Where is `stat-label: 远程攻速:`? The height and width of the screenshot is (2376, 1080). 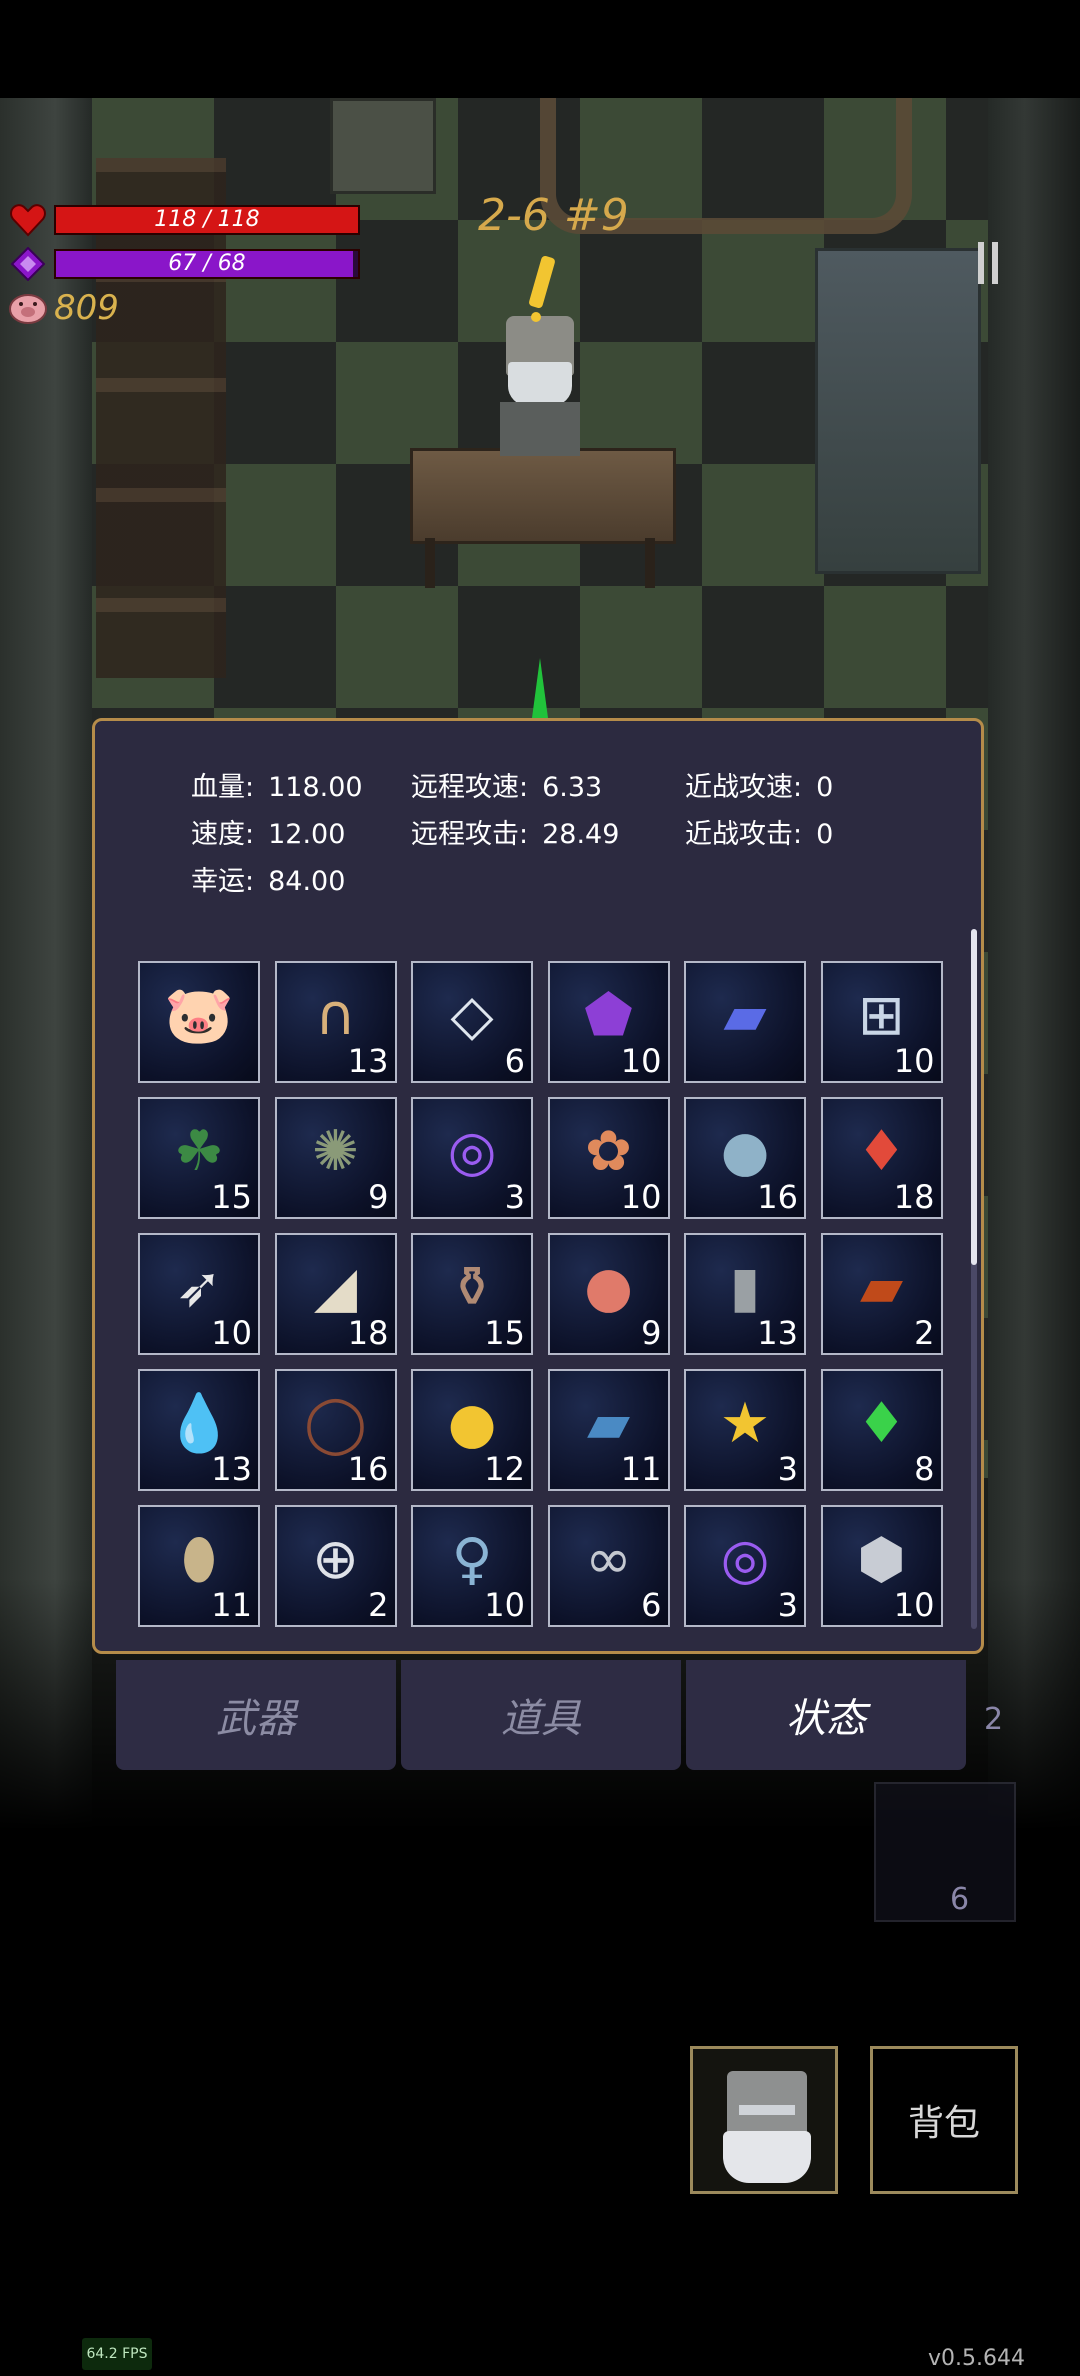 stat-label: 远程攻速: is located at coordinates (470, 787).